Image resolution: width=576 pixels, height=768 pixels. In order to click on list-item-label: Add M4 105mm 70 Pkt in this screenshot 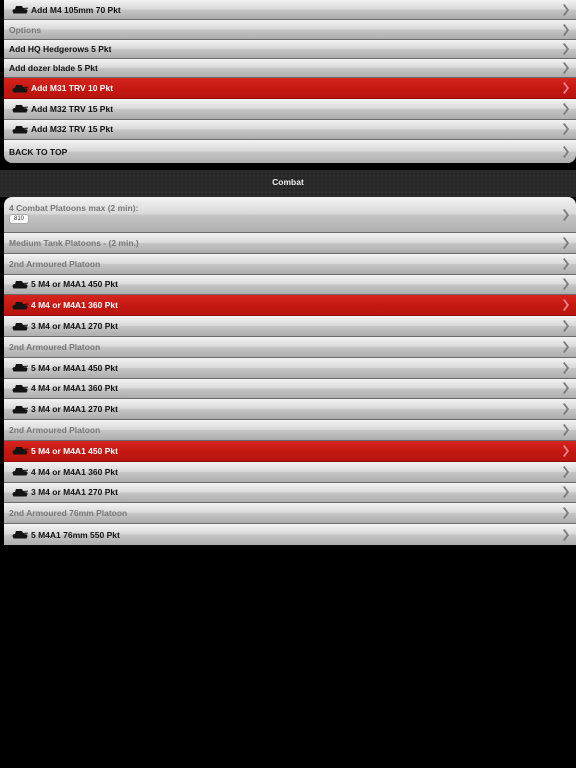, I will do `click(76, 9)`.